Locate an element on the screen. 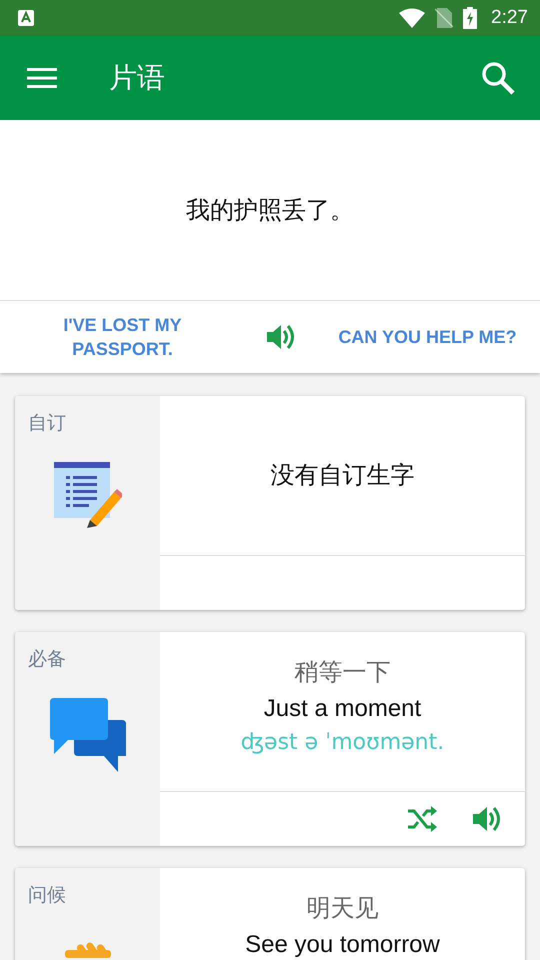 The height and width of the screenshot is (960, 540). next-phrase-link: CAN YOU HELP ME? is located at coordinates (427, 337).